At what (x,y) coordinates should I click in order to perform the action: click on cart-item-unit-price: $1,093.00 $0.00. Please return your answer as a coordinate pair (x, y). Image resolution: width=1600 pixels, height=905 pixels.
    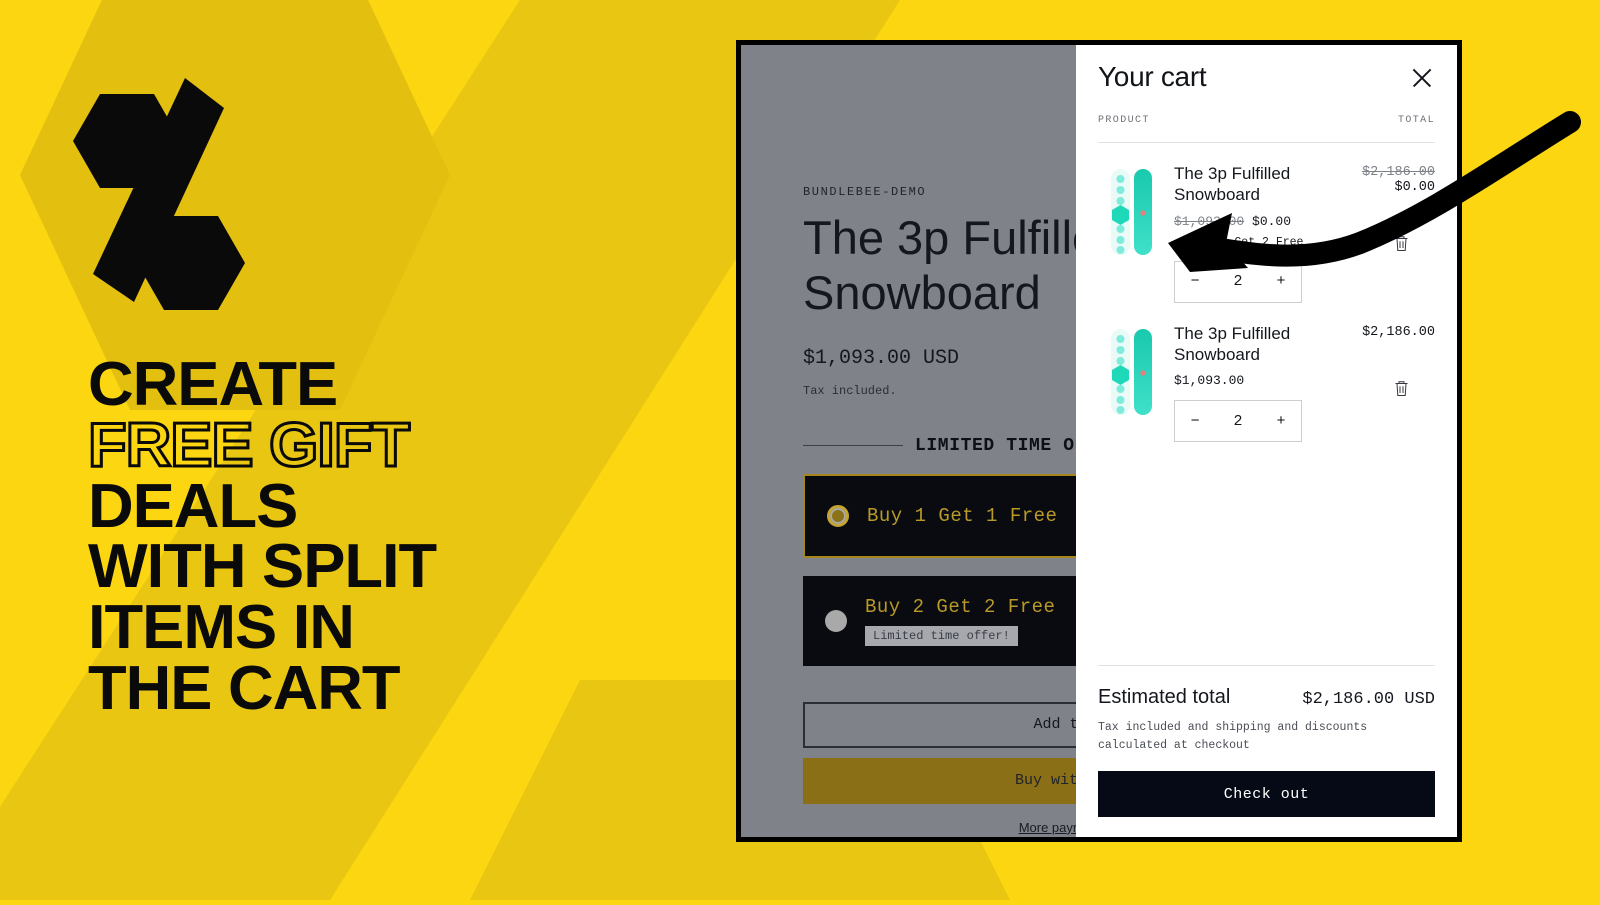
    Looking at the image, I should click on (1245, 221).